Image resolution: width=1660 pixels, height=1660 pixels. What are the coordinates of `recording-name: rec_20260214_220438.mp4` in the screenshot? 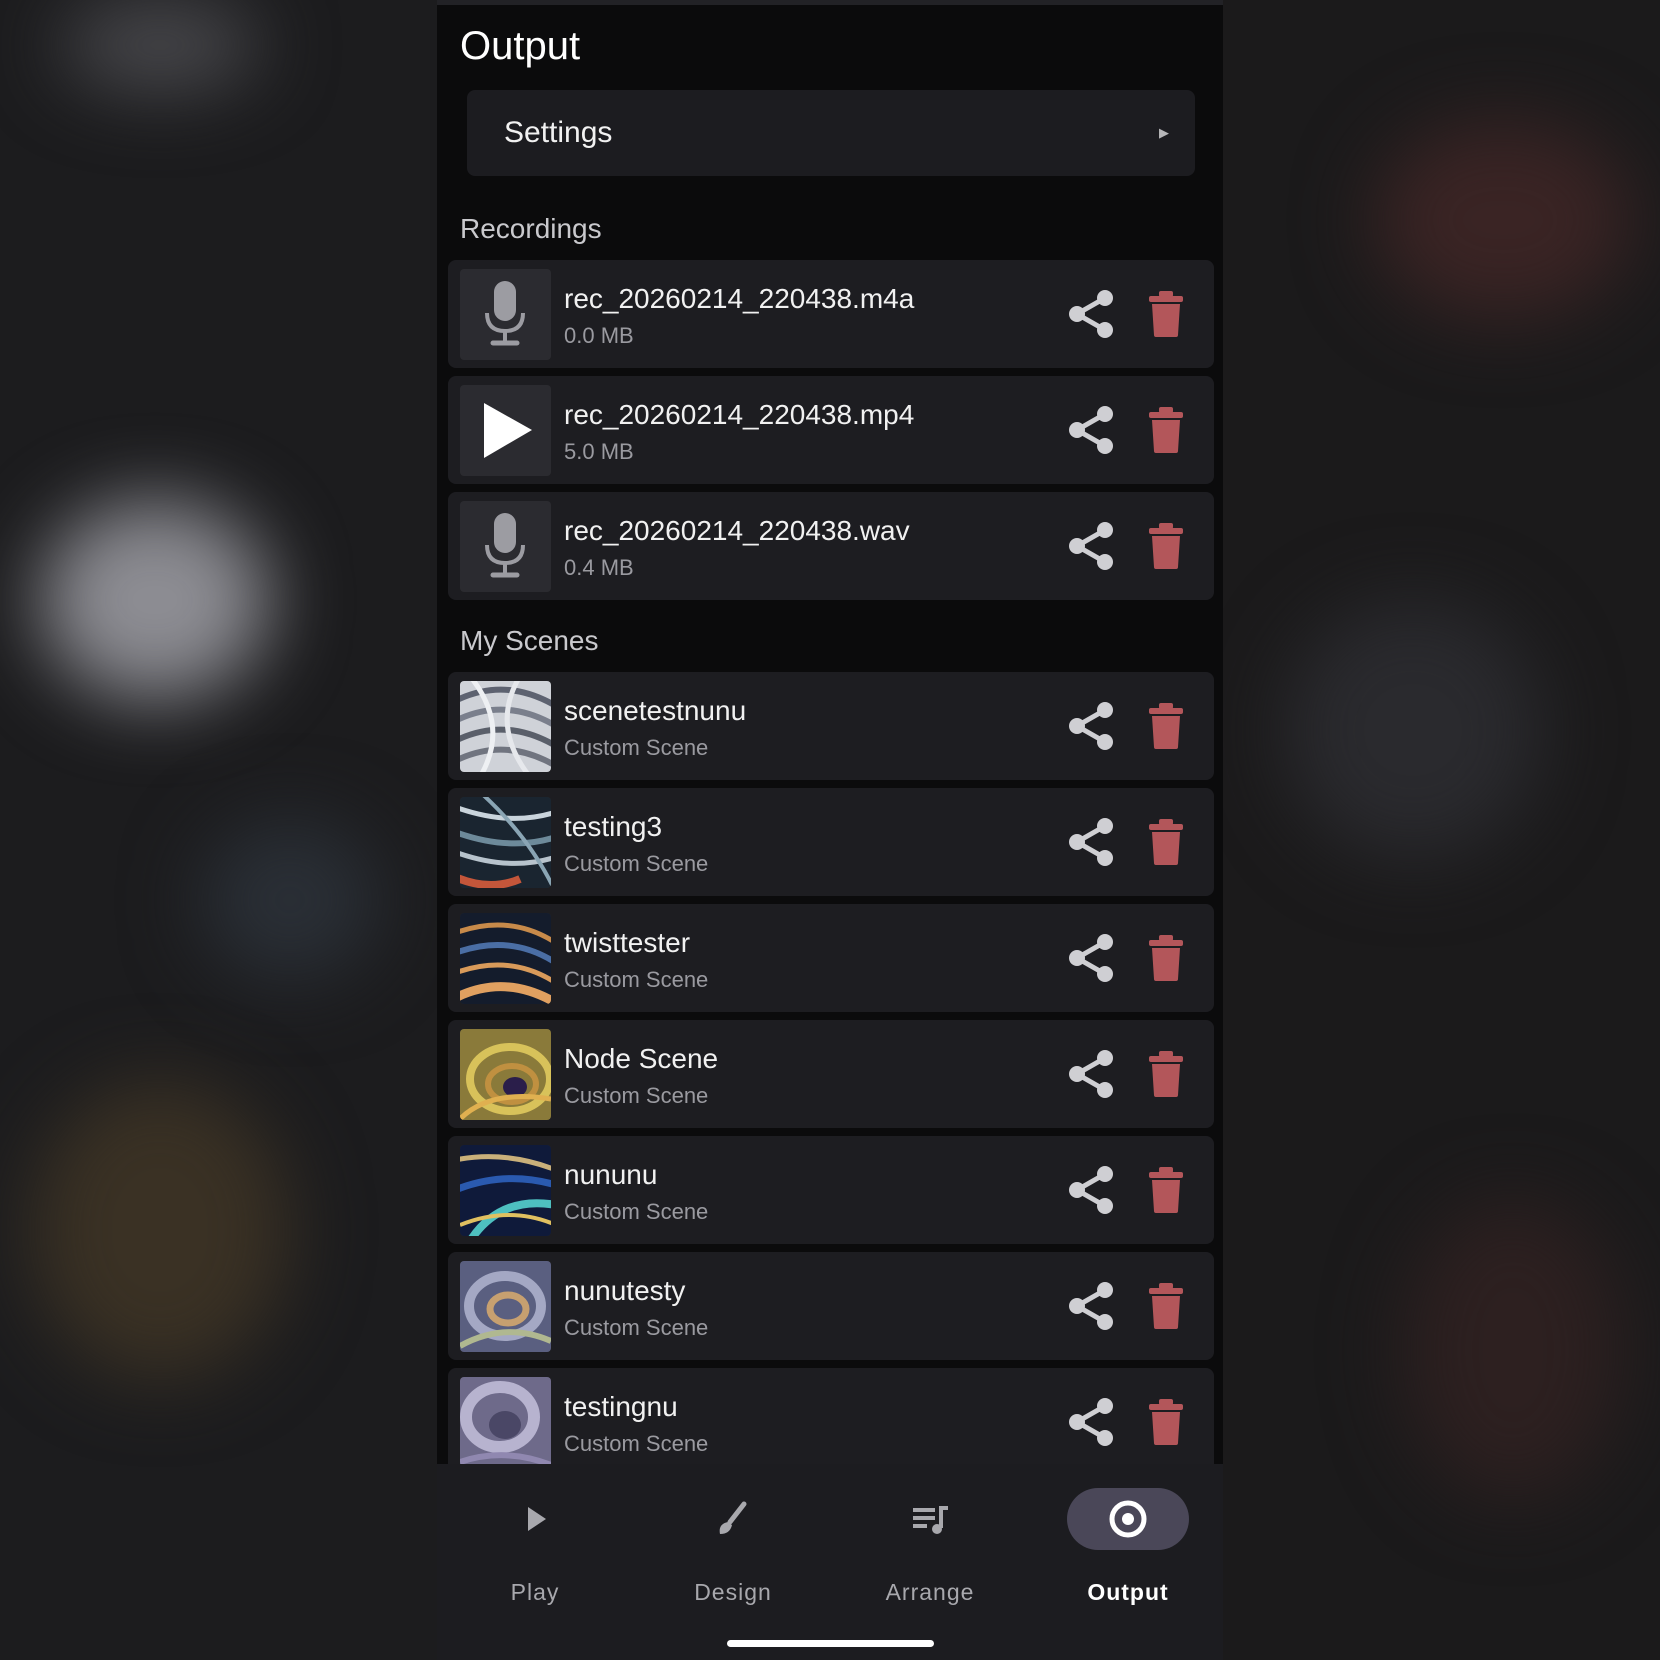 It's located at (739, 414).